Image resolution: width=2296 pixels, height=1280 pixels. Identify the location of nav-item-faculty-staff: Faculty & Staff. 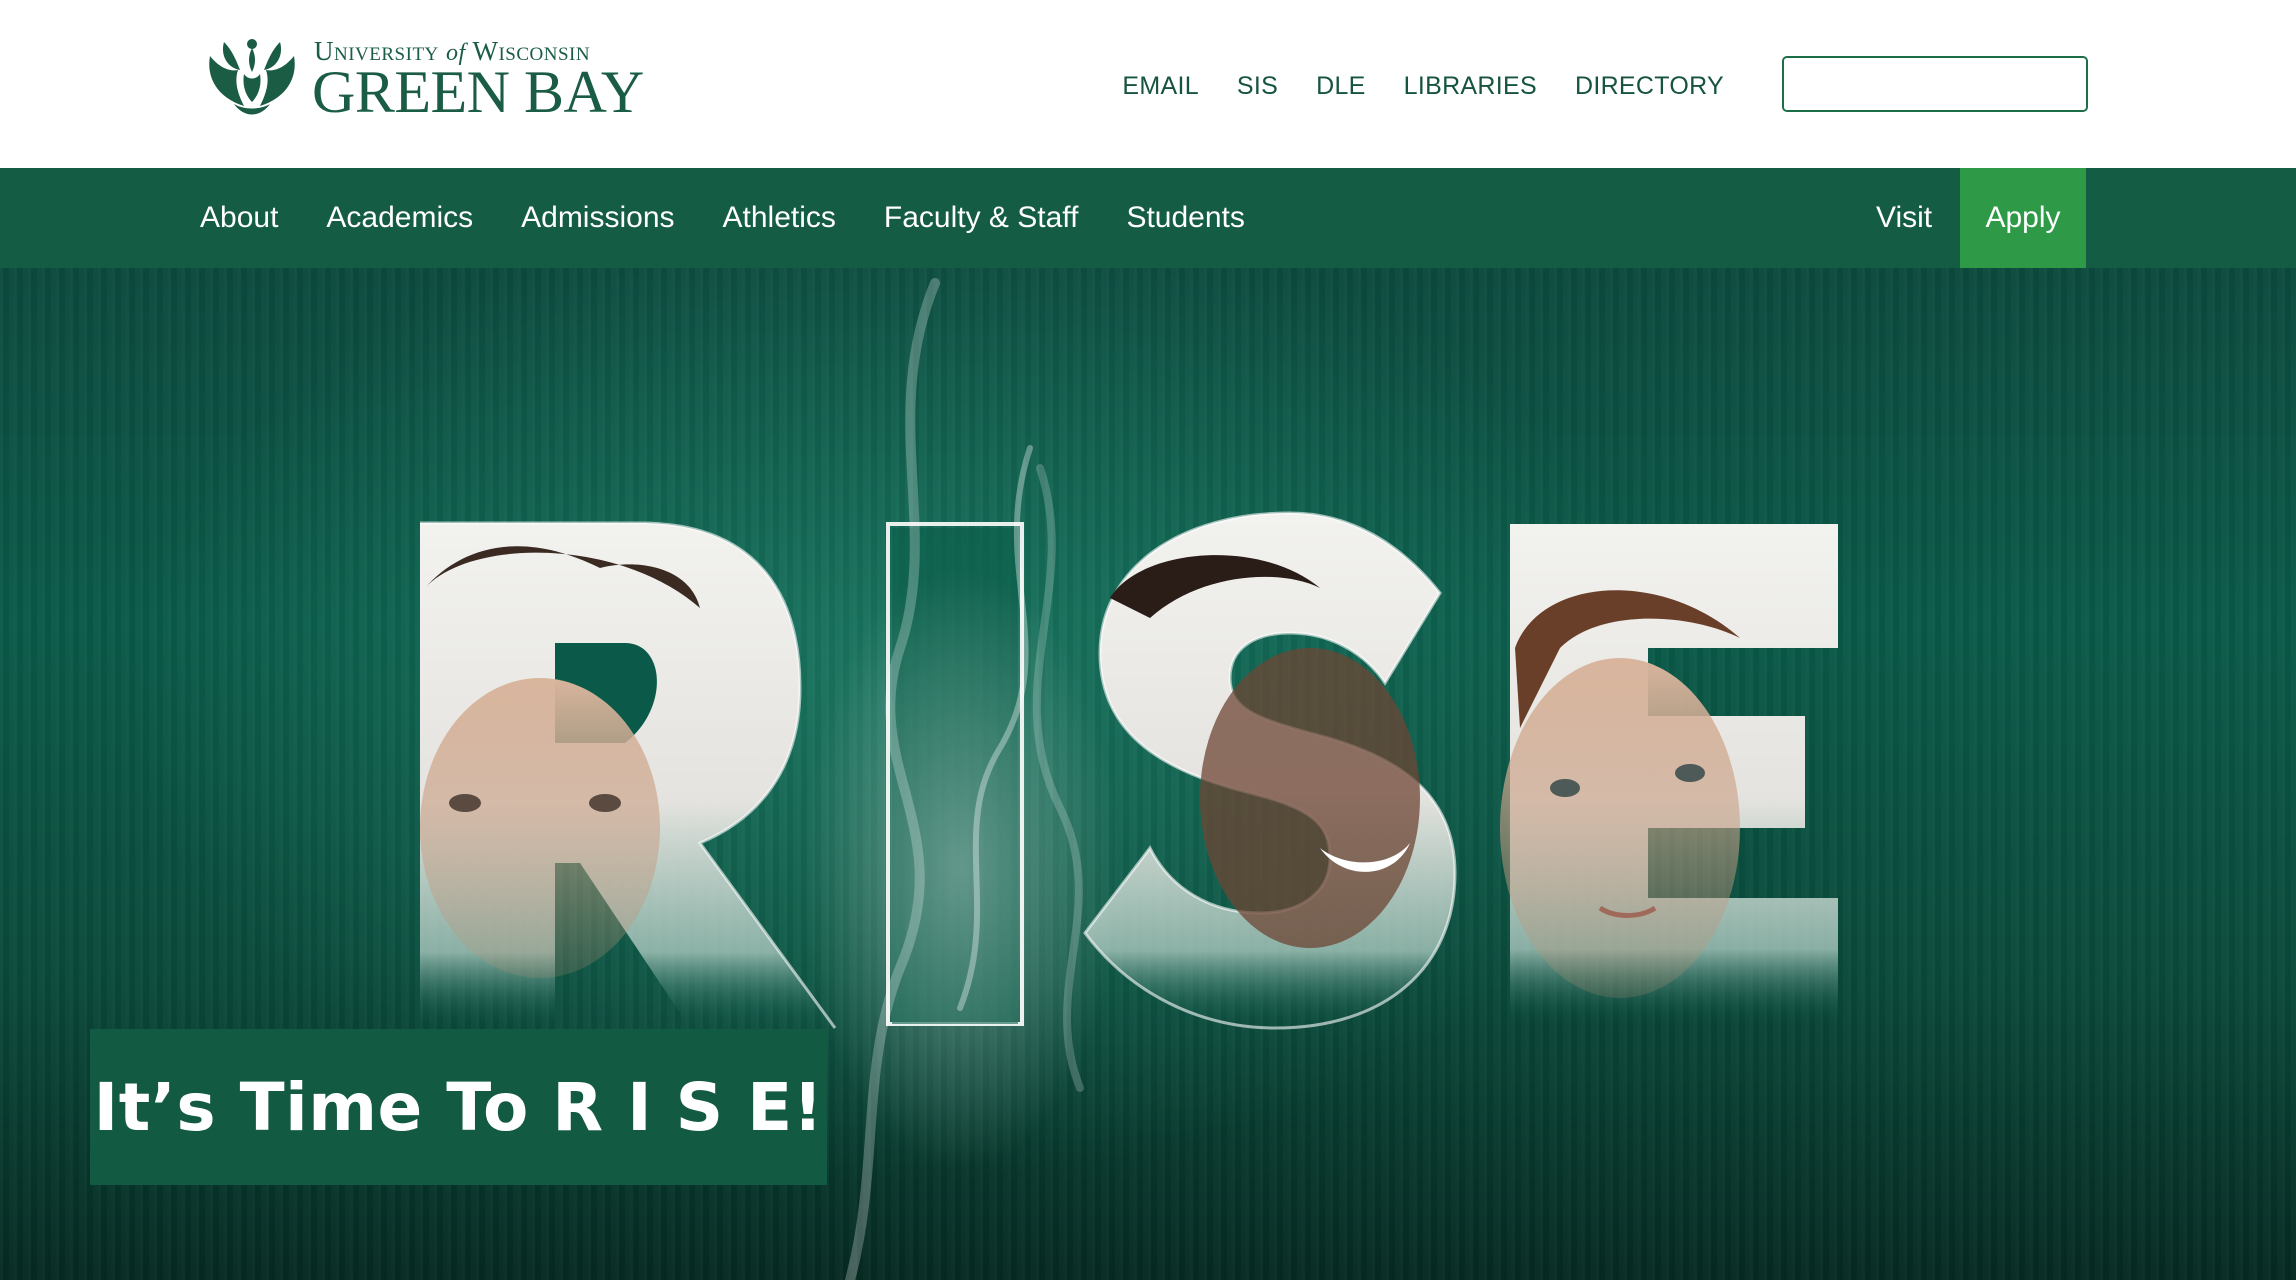
(981, 218).